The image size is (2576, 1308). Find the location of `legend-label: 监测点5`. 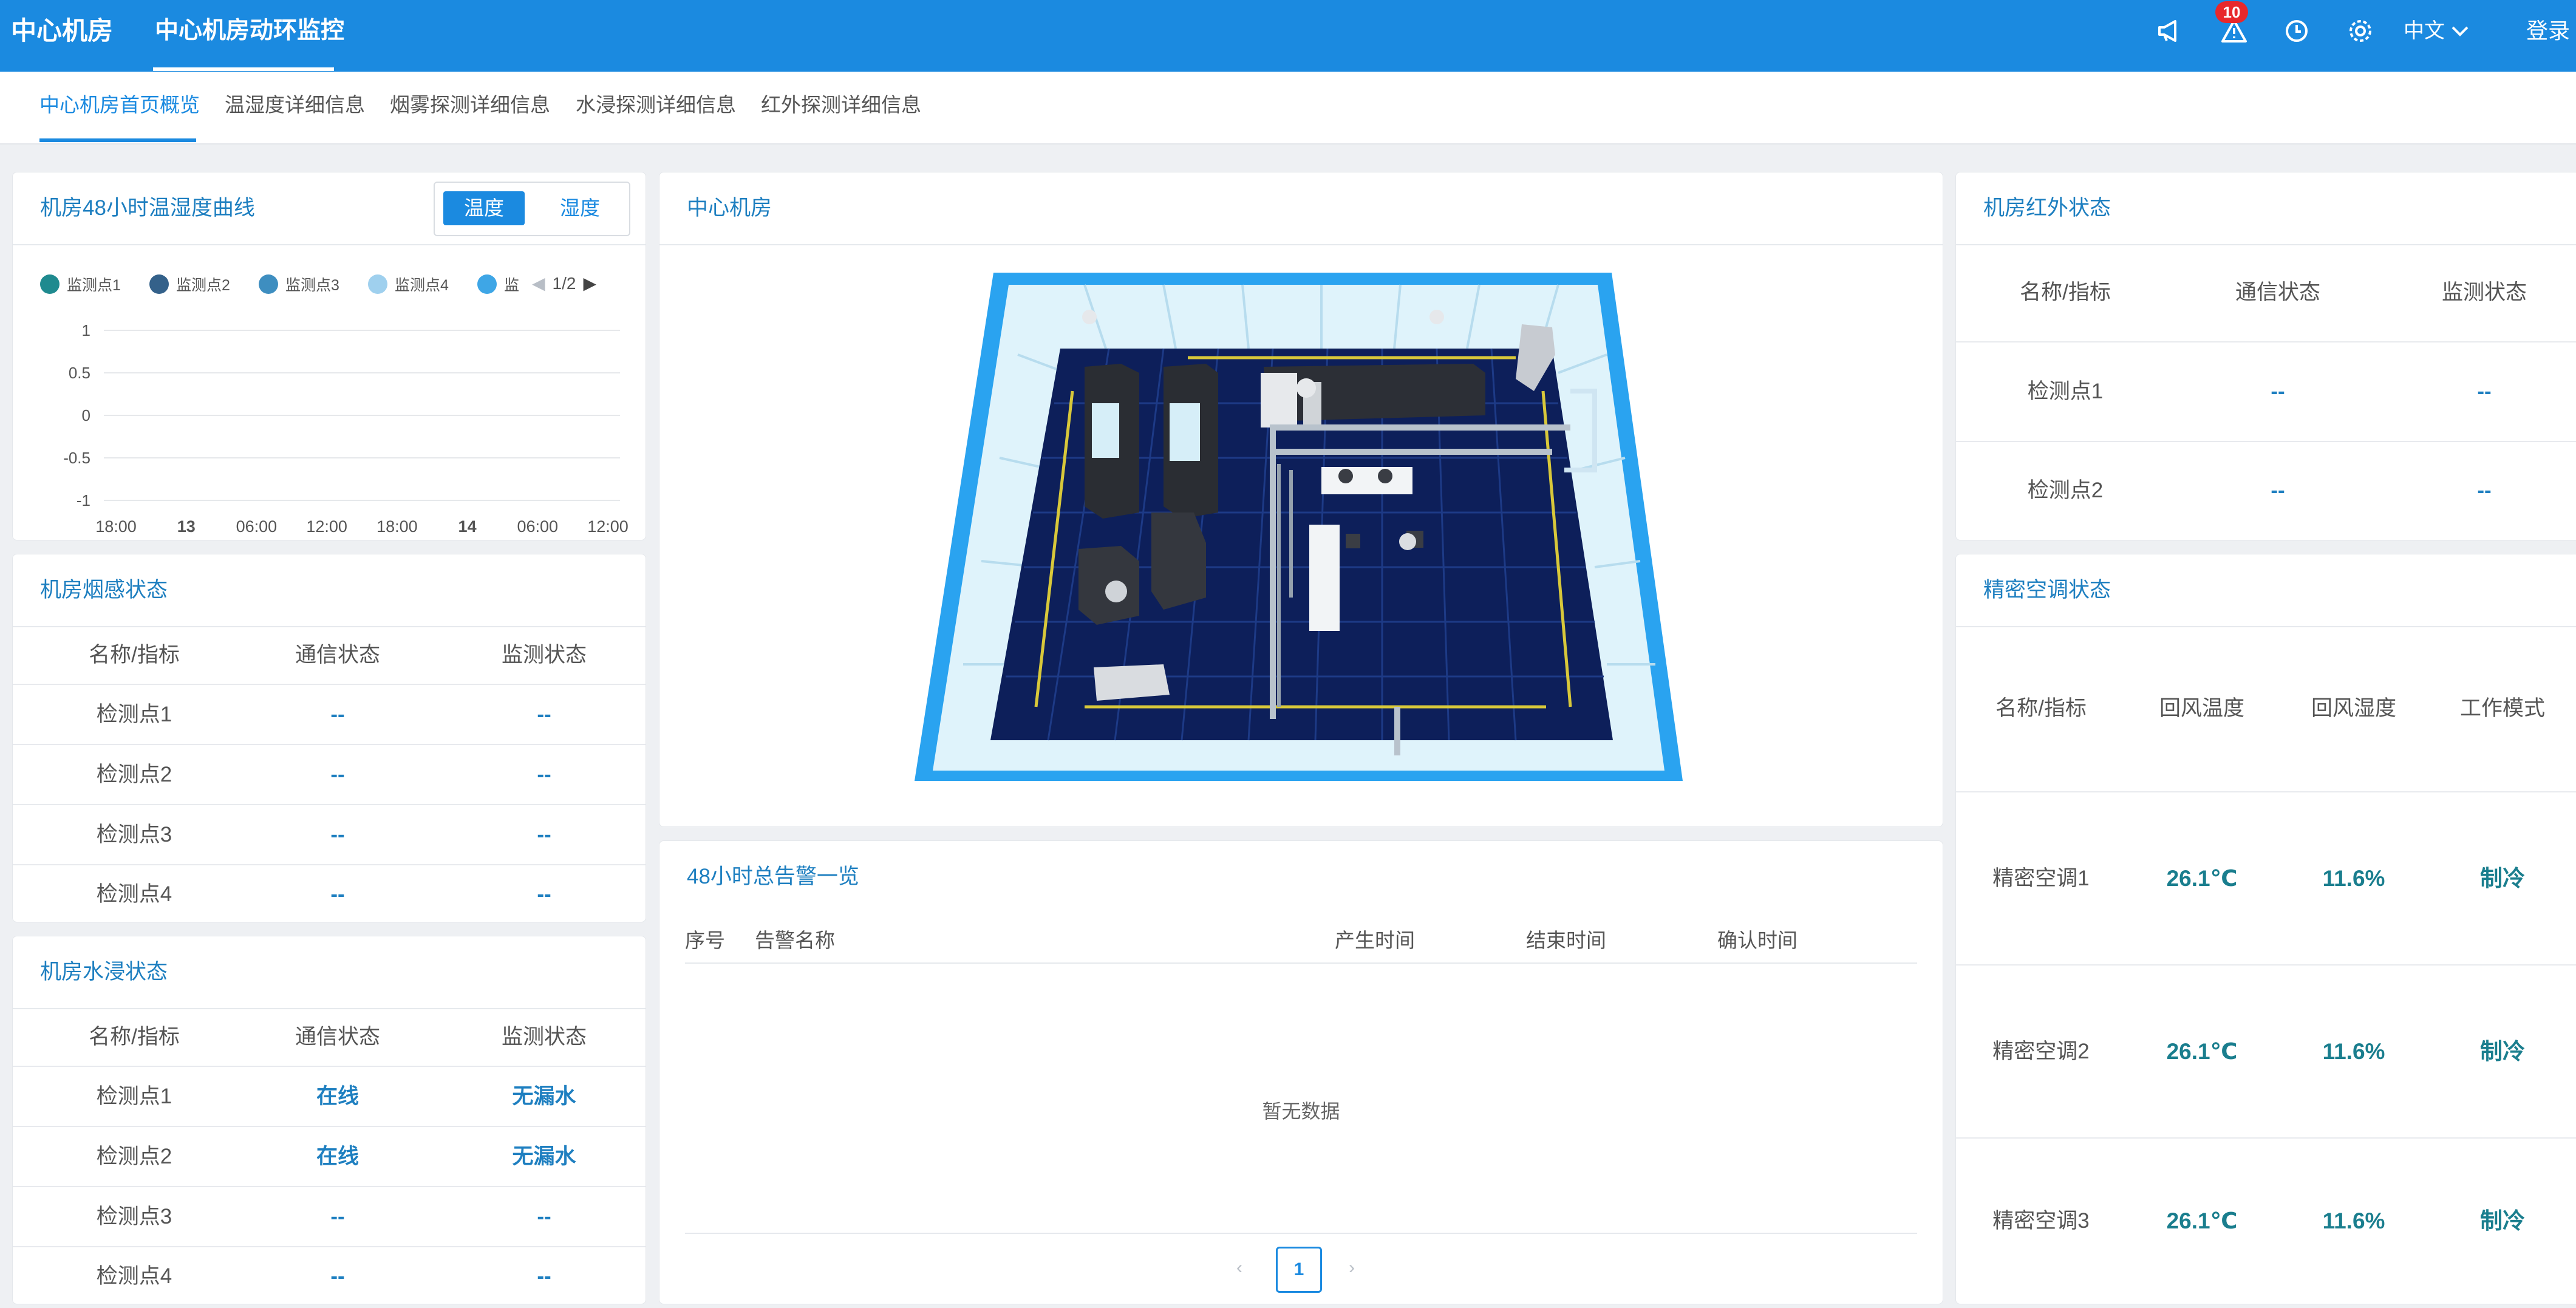

legend-label: 监测点5 is located at coordinates (512, 286).